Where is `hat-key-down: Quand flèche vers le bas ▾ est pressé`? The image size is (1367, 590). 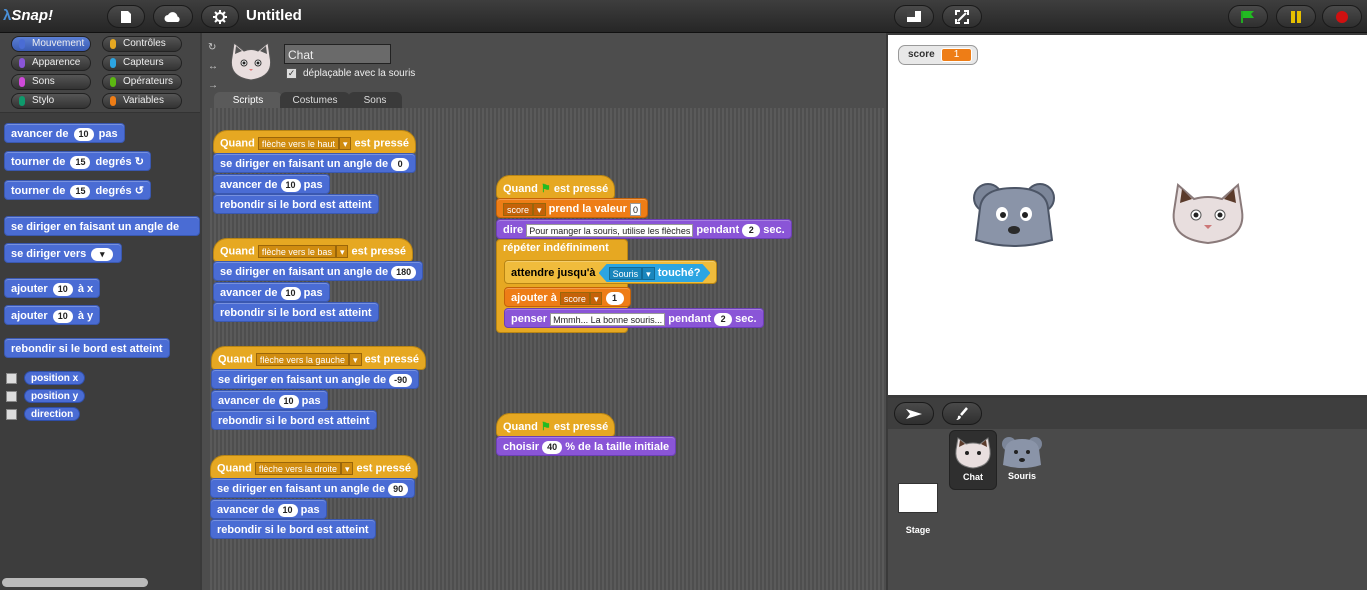
hat-key-down: Quand flèche vers le bas ▾ est pressé is located at coordinates (313, 250).